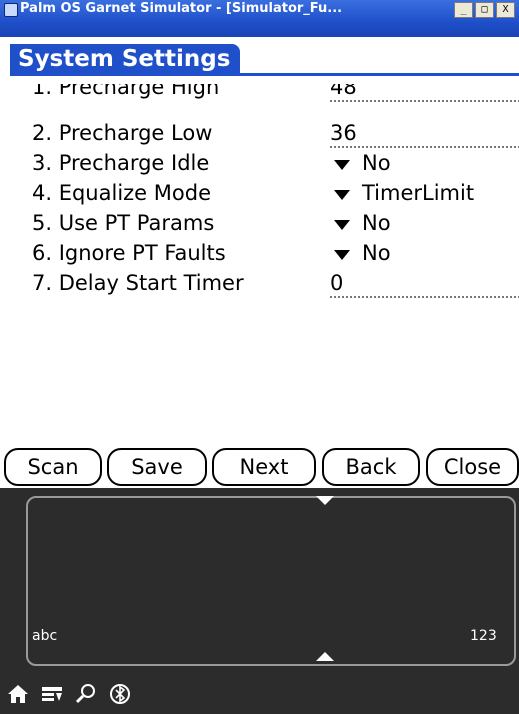  Describe the element at coordinates (86, 694) in the screenshot. I see `find-icon` at that location.